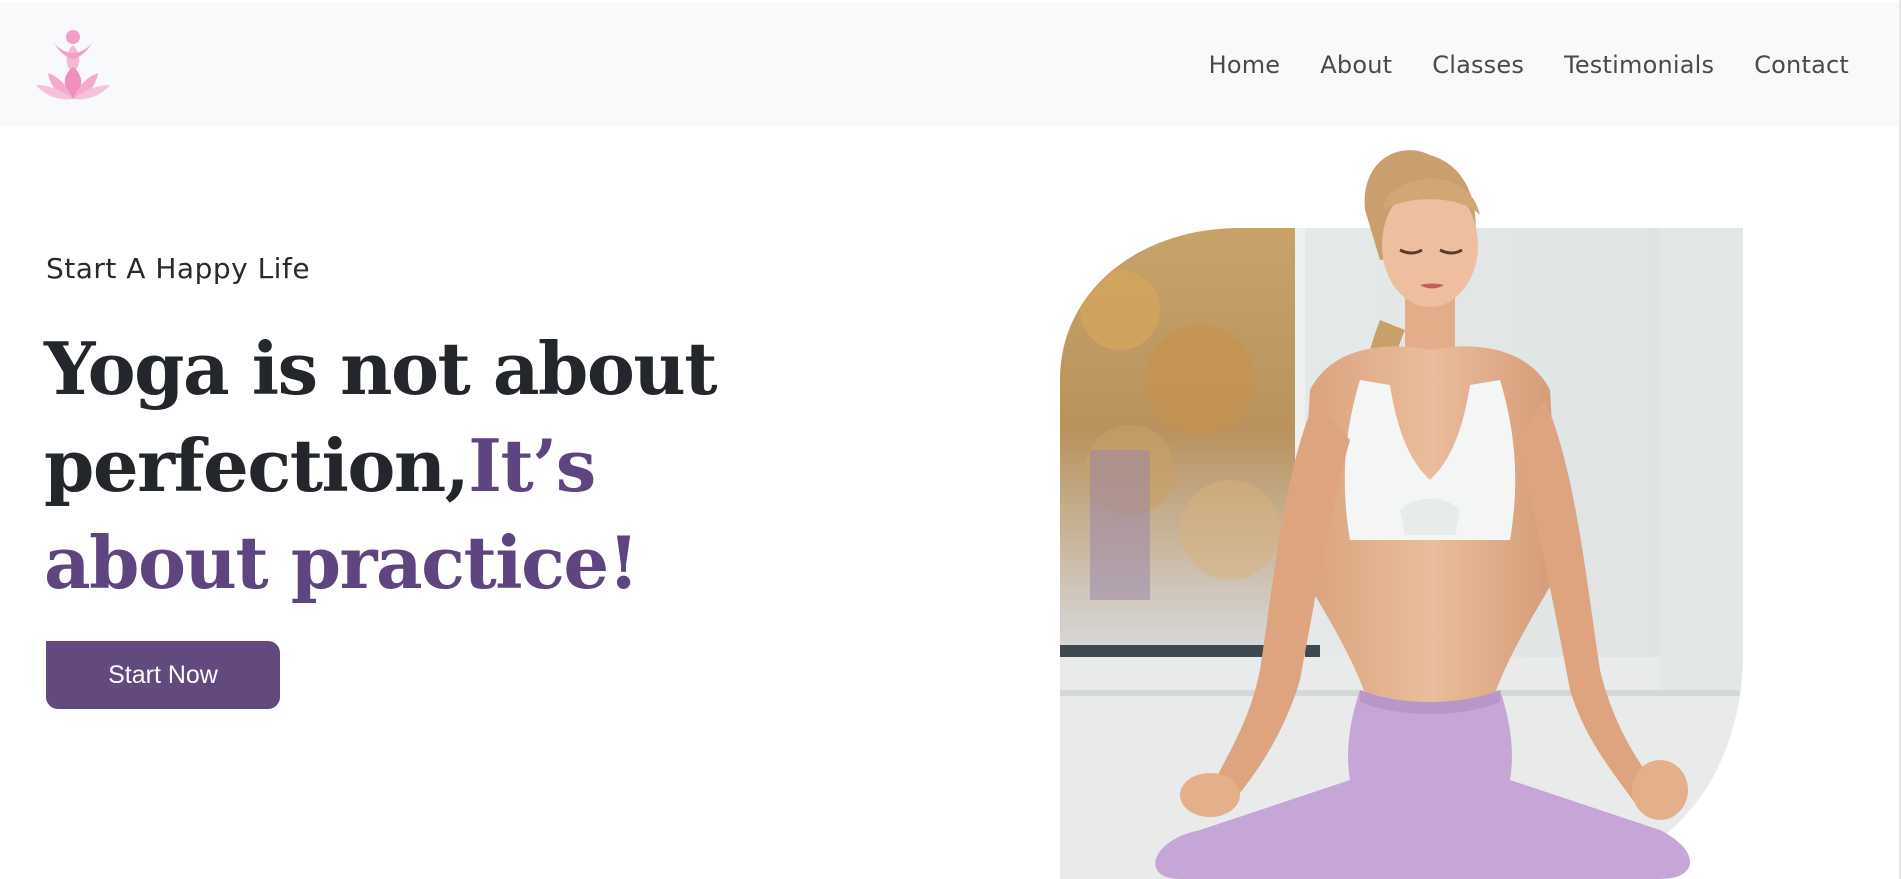 The height and width of the screenshot is (879, 1901). What do you see at coordinates (1356, 65) in the screenshot?
I see `nav-about: About` at bounding box center [1356, 65].